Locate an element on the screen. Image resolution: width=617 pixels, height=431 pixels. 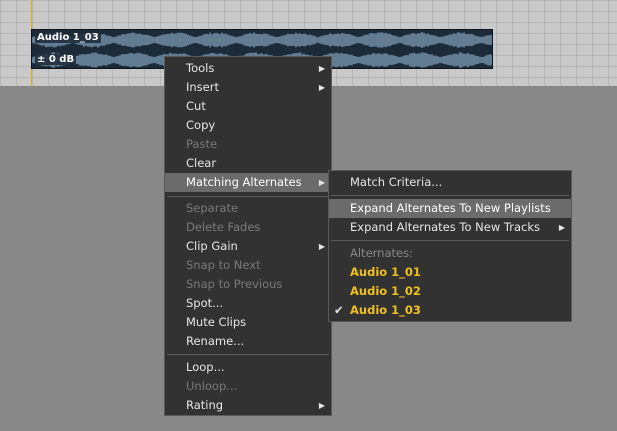
menu-item-label: Tools is located at coordinates (200, 68).